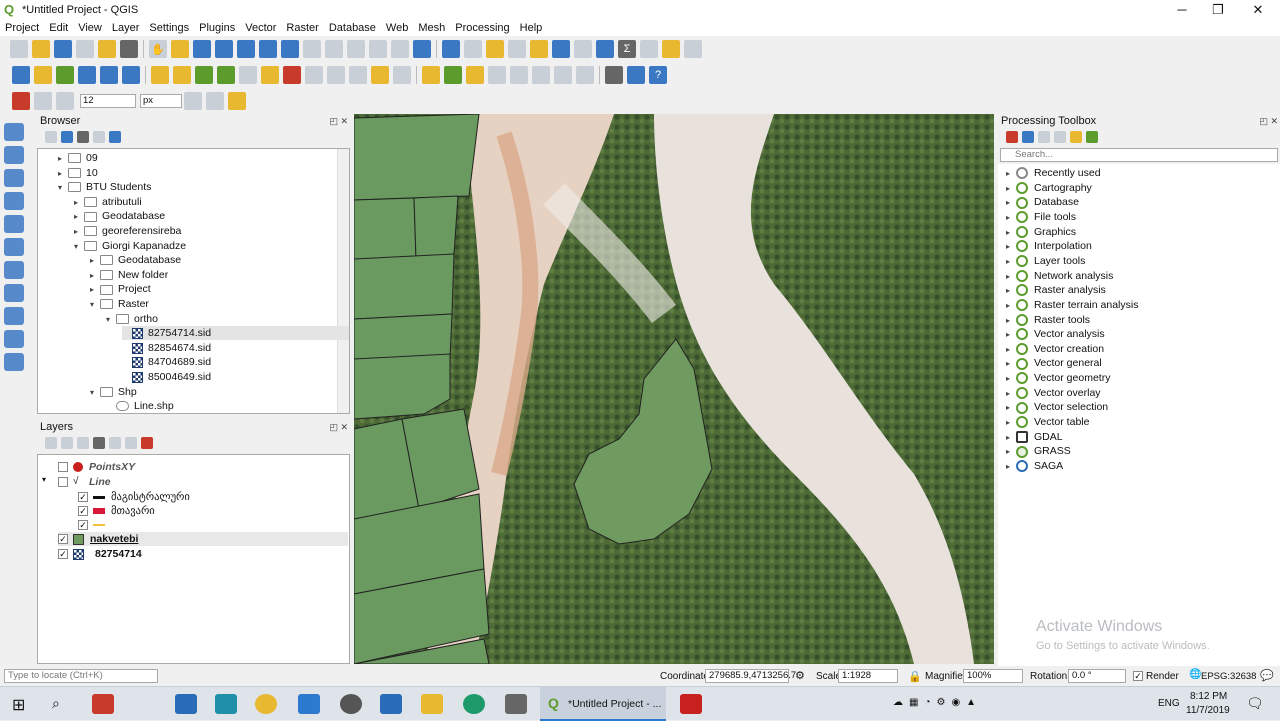  Describe the element at coordinates (22, 28) in the screenshot. I see `menu-project: Project` at that location.